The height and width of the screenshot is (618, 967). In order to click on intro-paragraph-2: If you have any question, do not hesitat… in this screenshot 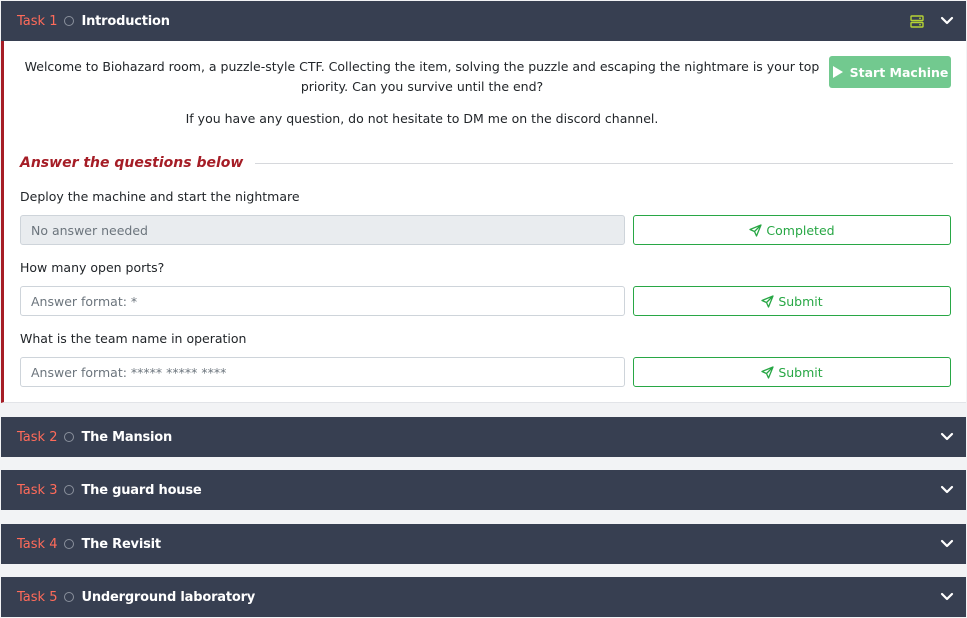, I will do `click(422, 118)`.